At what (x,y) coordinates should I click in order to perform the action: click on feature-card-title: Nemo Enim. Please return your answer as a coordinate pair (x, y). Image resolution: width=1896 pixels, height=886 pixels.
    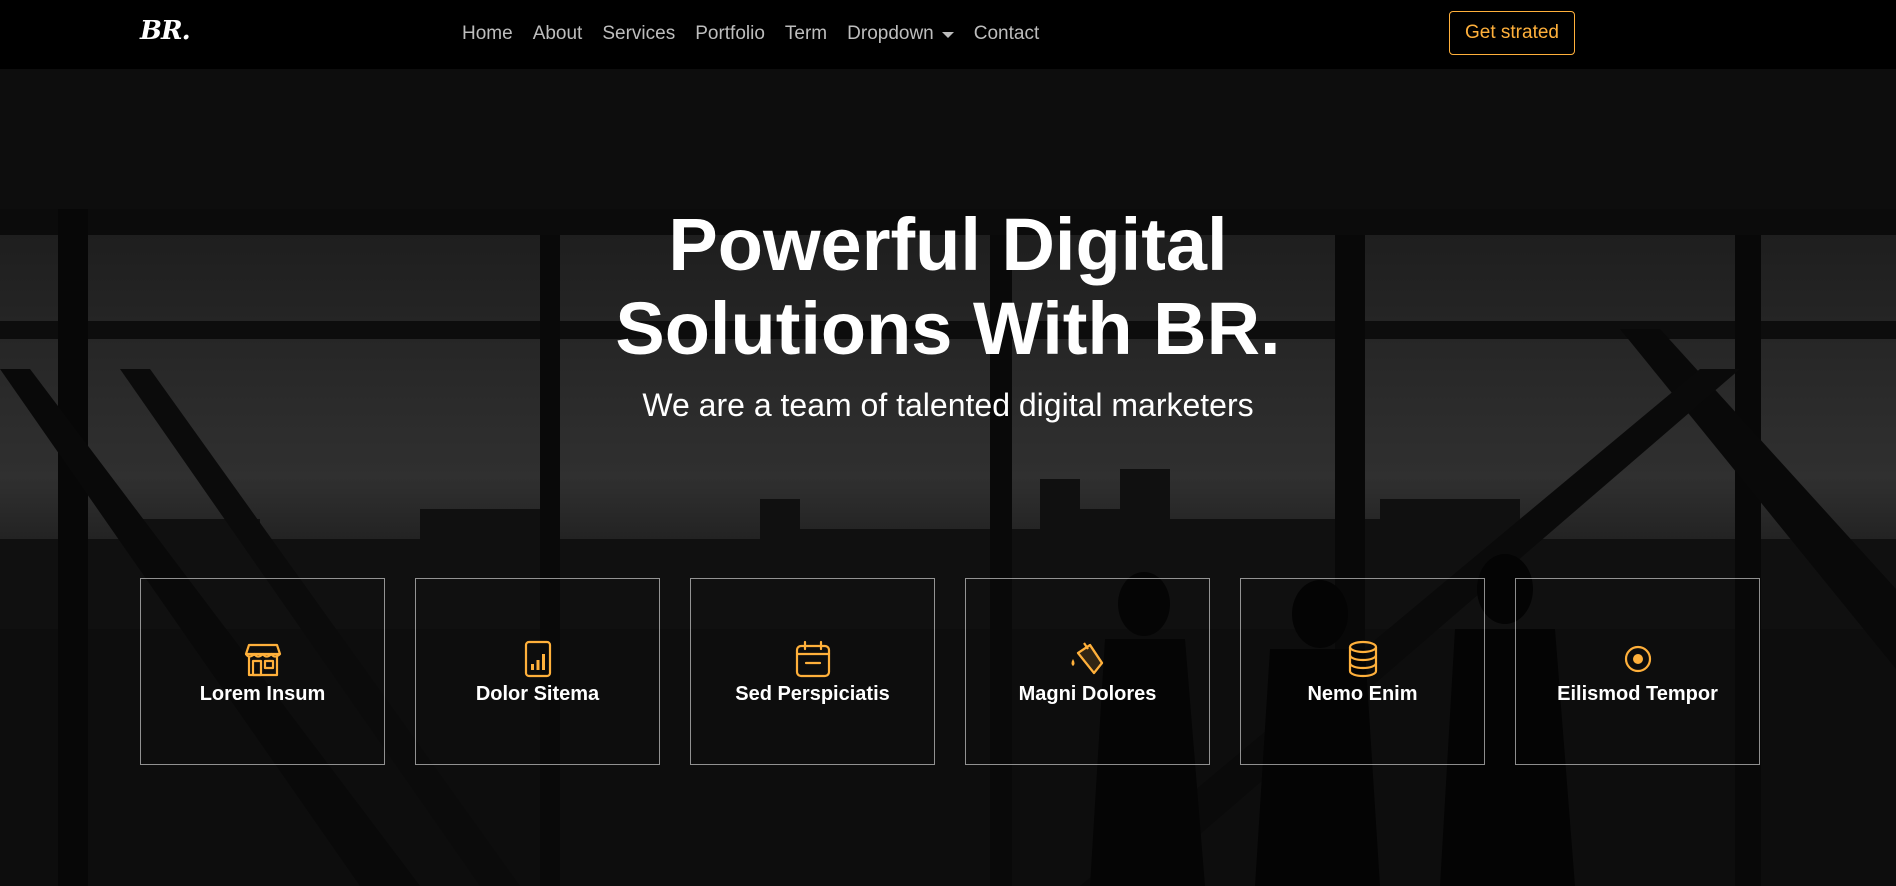
    Looking at the image, I should click on (1362, 694).